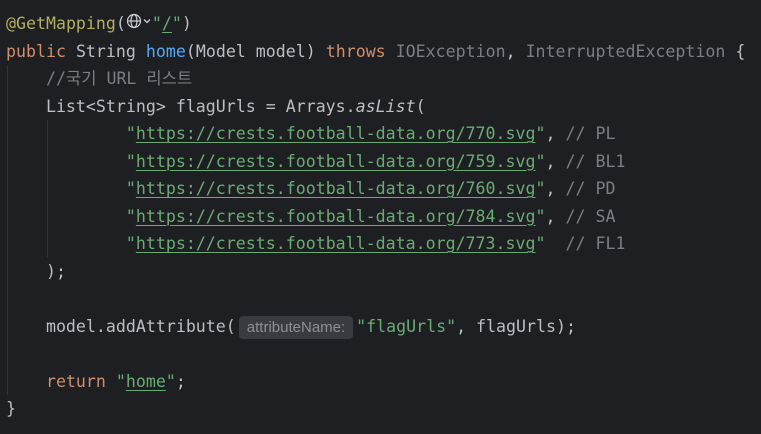  What do you see at coordinates (296, 327) in the screenshot?
I see `parameter-name-hint: attributeName:` at bounding box center [296, 327].